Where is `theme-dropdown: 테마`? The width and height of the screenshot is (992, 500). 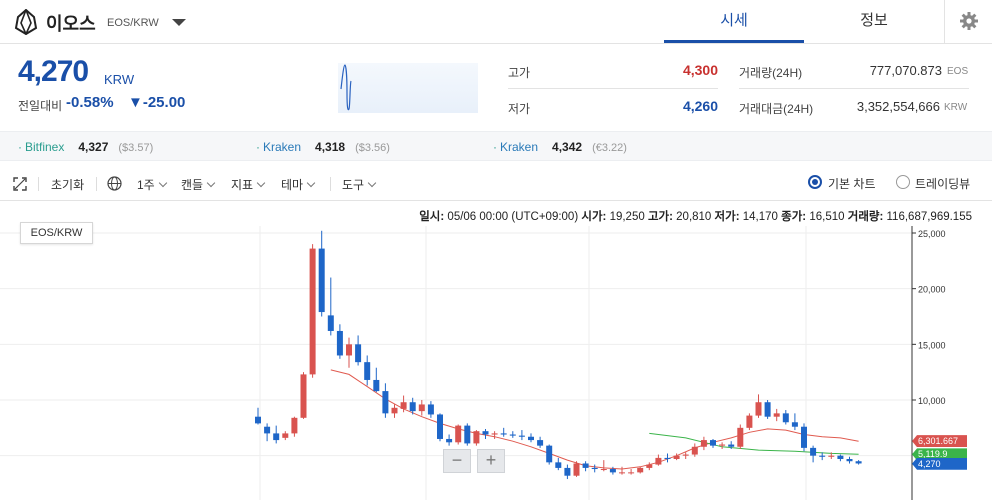 theme-dropdown: 테마 is located at coordinates (298, 184).